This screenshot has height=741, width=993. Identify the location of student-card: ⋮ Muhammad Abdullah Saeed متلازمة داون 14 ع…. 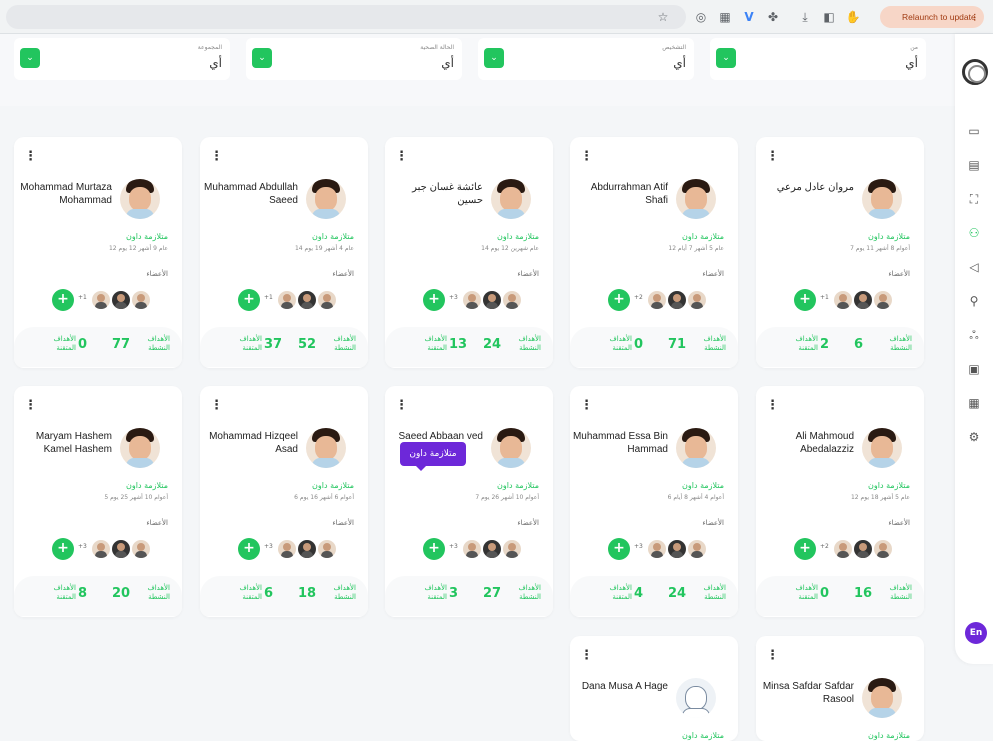
(284, 252).